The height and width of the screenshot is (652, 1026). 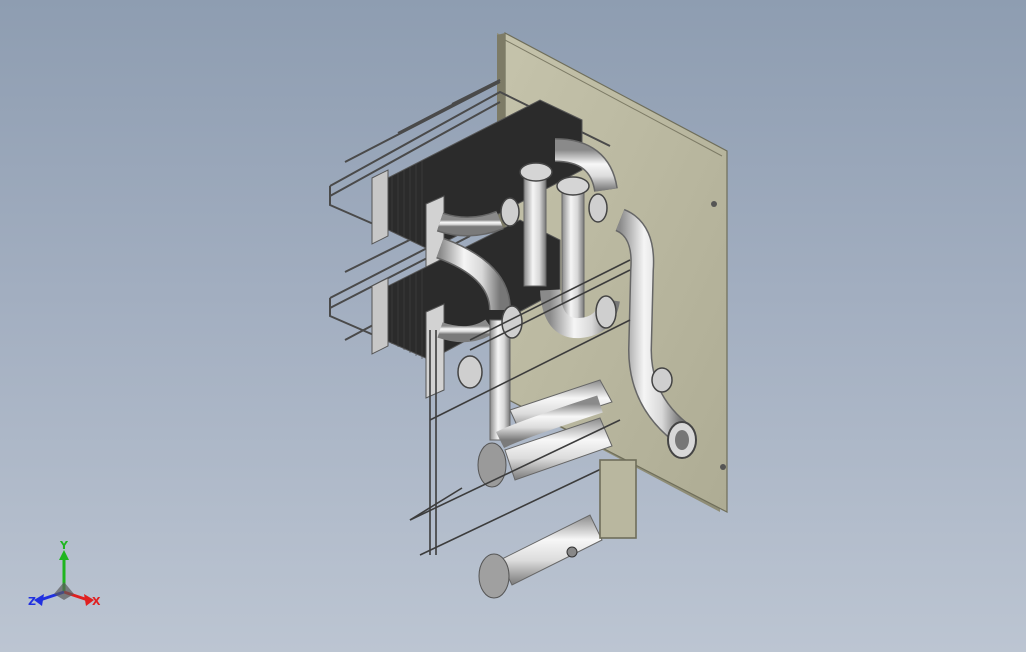 I want to click on axis-triad: Y X Z, so click(x=64, y=573).